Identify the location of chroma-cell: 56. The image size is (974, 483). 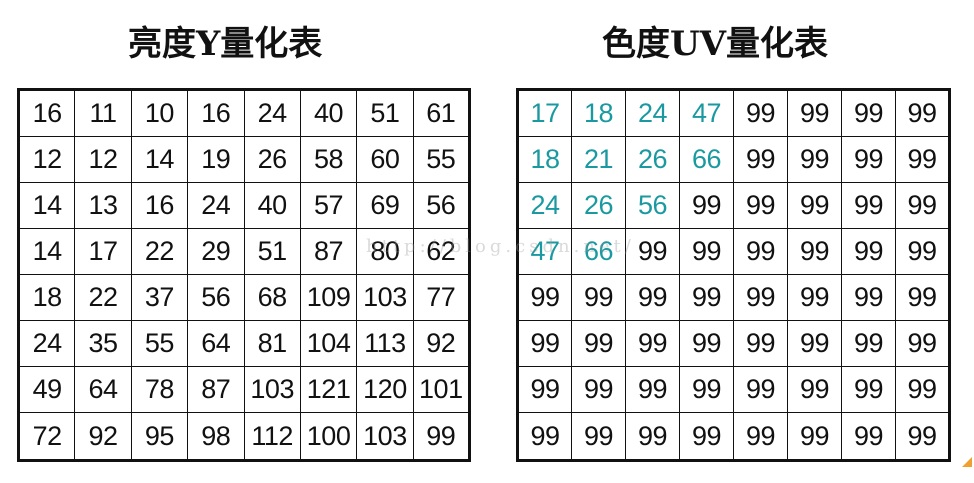
(652, 206).